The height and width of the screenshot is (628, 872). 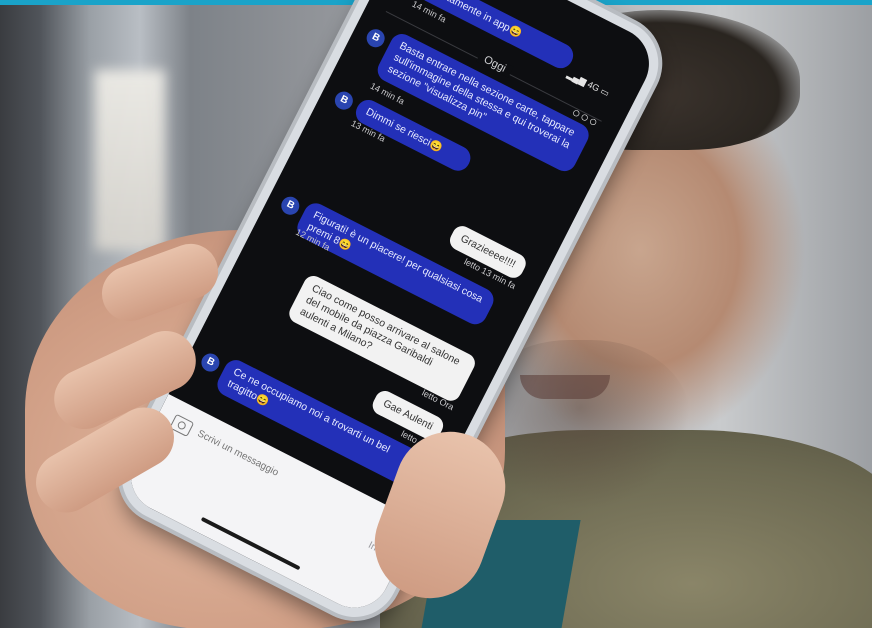 I want to click on battery-icon: ▭, so click(x=604, y=92).